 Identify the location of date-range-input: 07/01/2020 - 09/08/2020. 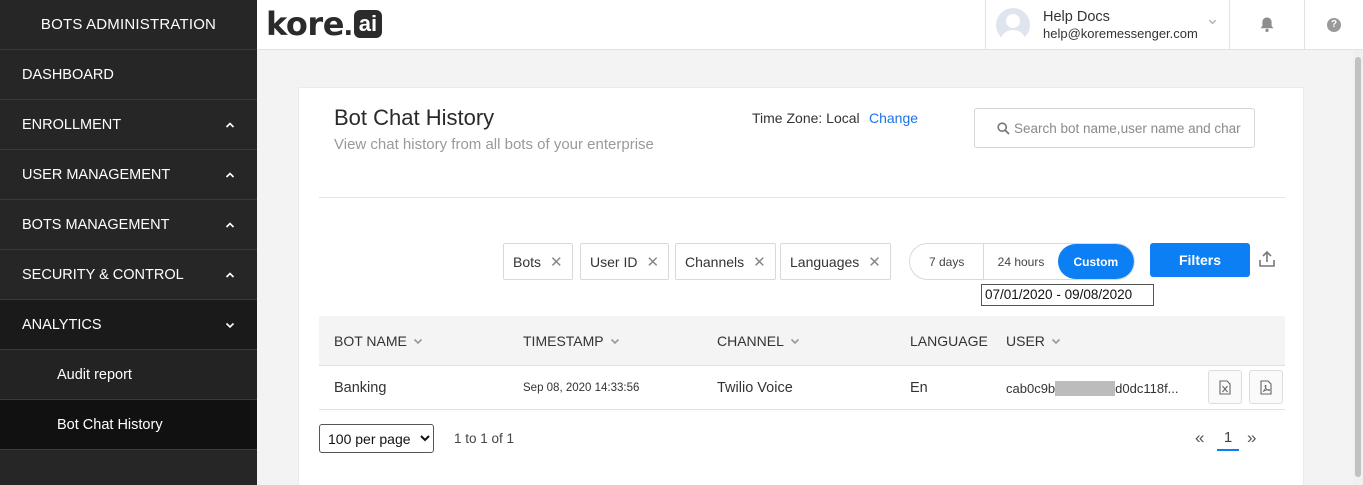
(1067, 295).